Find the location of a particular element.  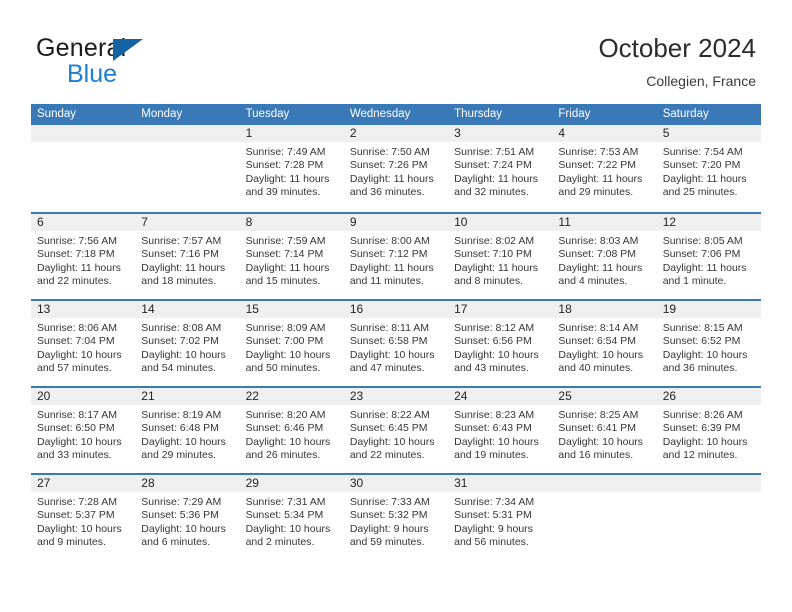

day-info-line: Sunrise: 8:20 AM is located at coordinates (285, 415).